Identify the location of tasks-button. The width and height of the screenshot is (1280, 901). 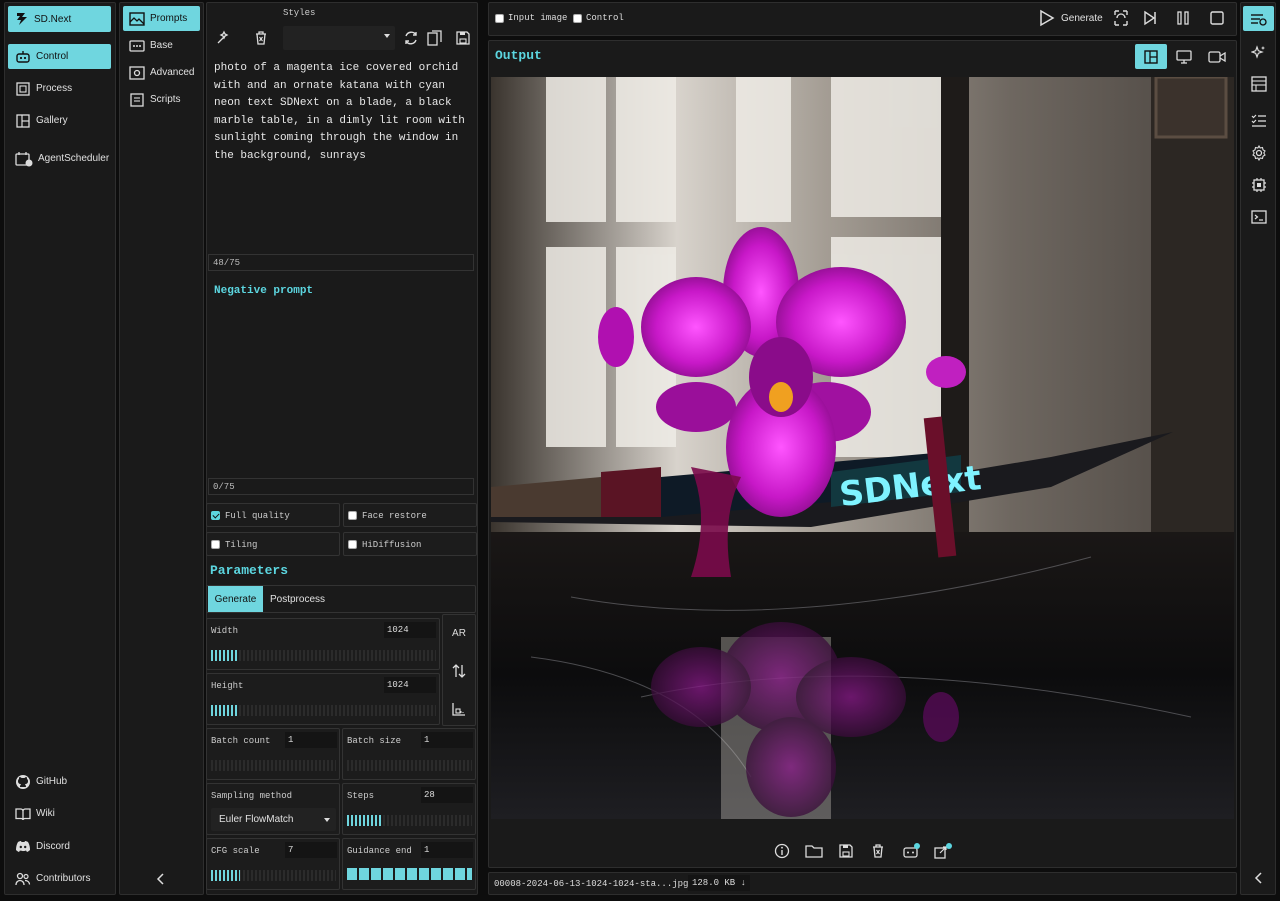
(1259, 121).